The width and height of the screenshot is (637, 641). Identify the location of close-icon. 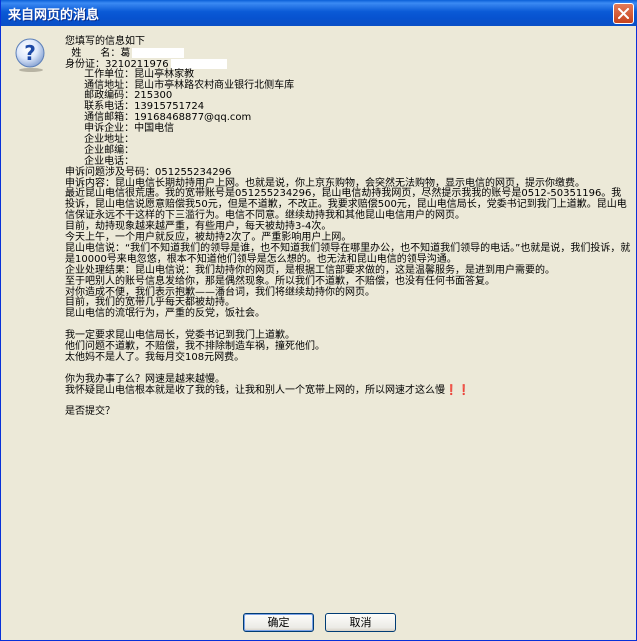
(623, 13).